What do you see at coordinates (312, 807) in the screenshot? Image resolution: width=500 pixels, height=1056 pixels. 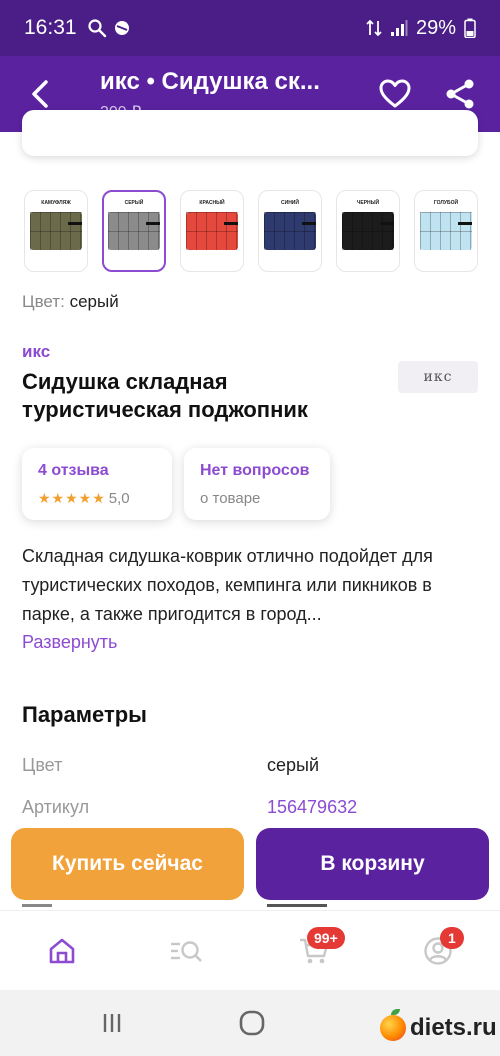 I see `article-number: 156479632` at bounding box center [312, 807].